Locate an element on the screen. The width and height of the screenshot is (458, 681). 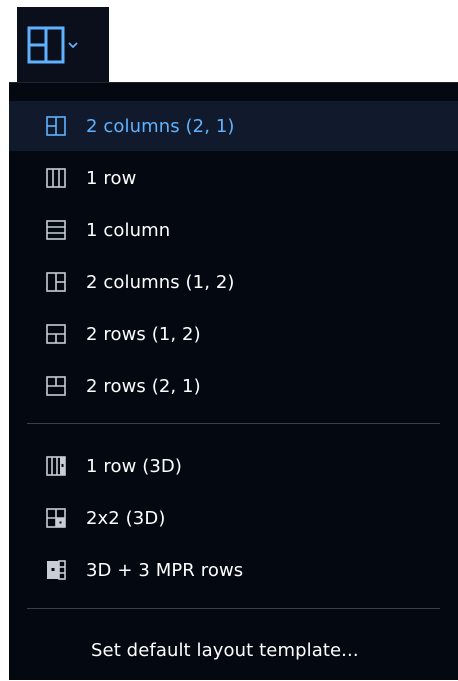
menu-item-2x2-3d: 2x2 (3D) is located at coordinates (233, 518).